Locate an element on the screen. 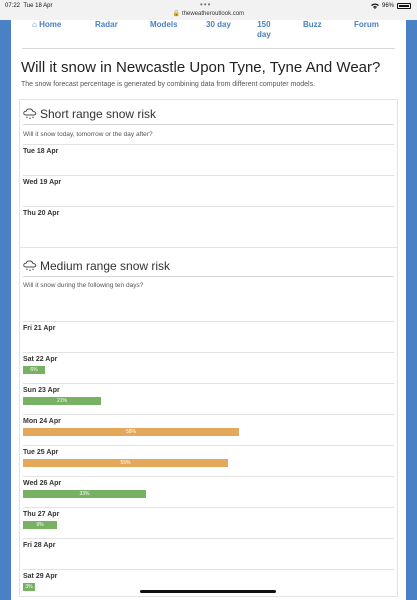 This screenshot has width=417, height=600. nav-home: ⌂ Home is located at coordinates (46, 25).